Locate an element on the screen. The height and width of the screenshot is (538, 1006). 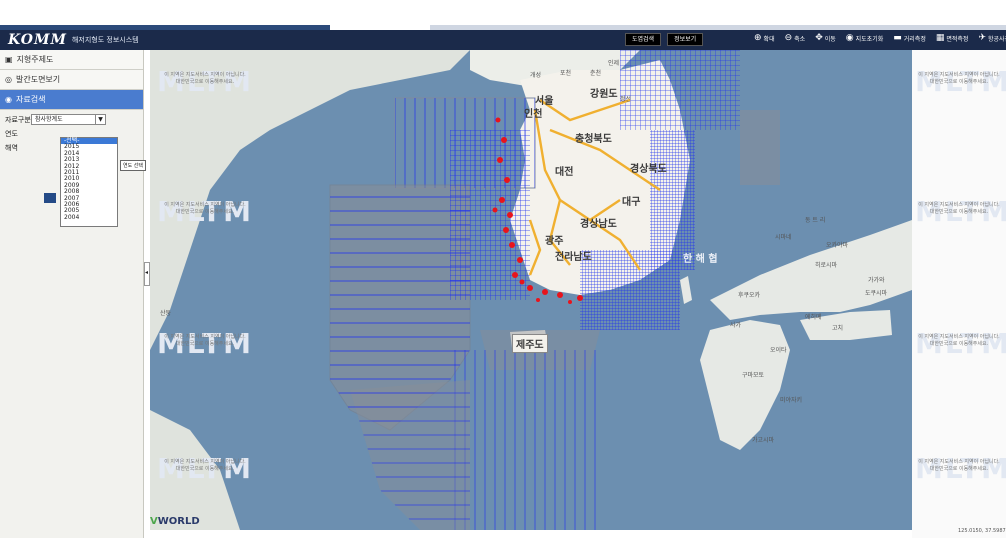
type-label: 자료구분 is located at coordinates (18, 119).